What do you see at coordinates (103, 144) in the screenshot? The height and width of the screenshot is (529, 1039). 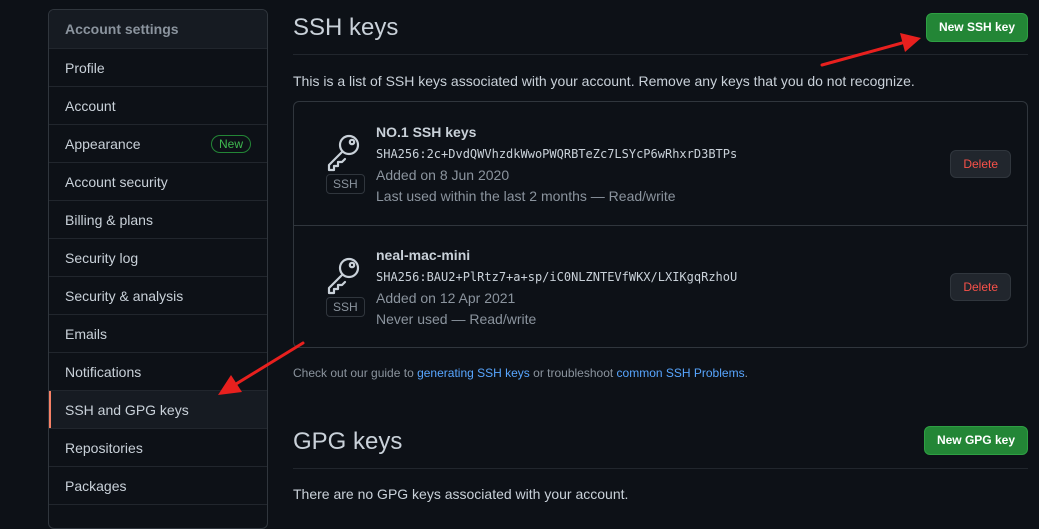 I see `sidebar-item-label: Appearance` at bounding box center [103, 144].